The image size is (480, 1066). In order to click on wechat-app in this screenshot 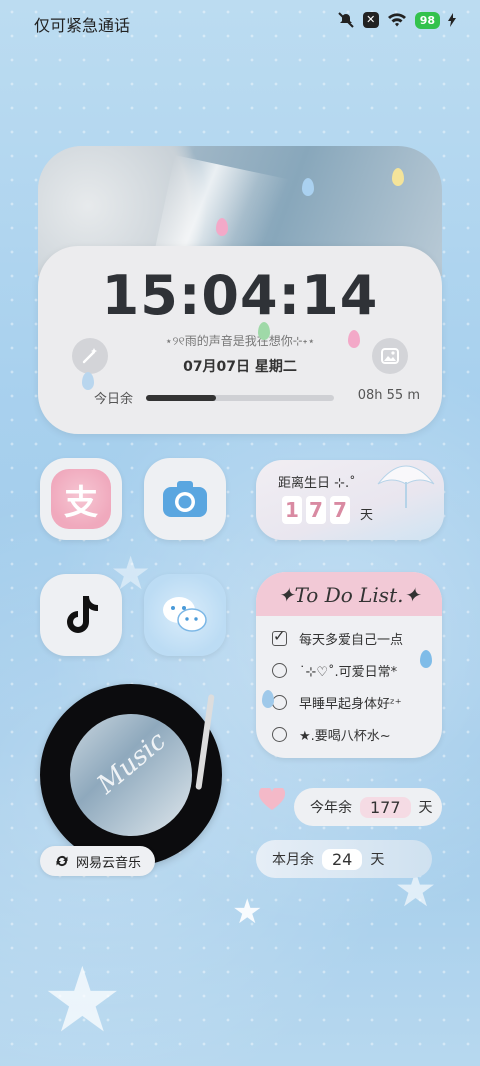, I will do `click(185, 615)`.